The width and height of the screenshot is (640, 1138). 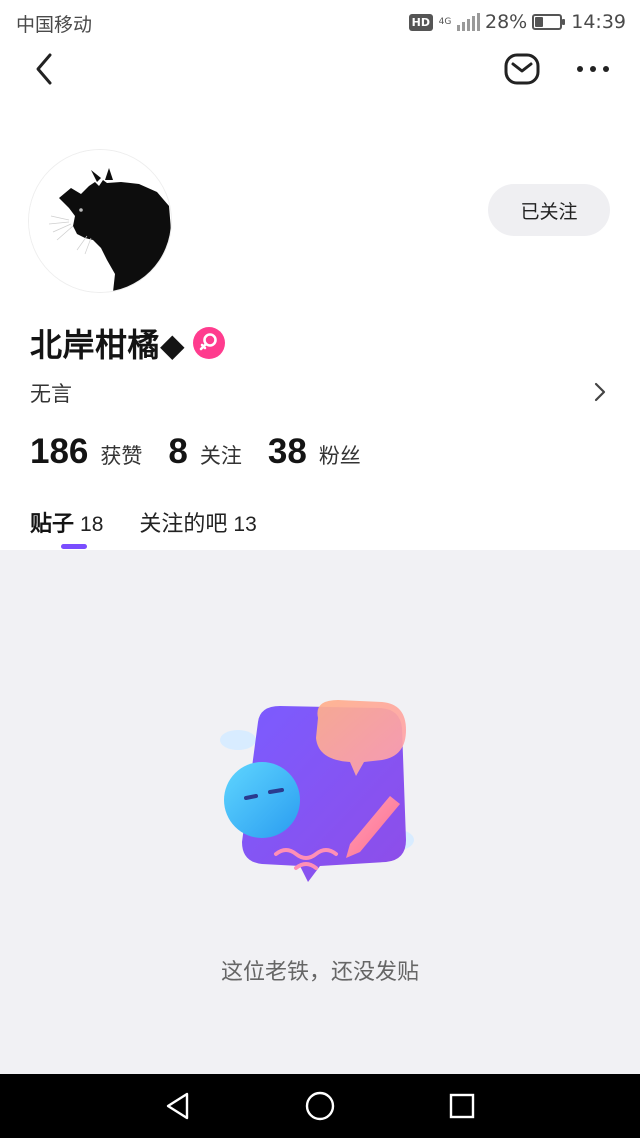 I want to click on name-row: 北岸柑橘◆, so click(x=128, y=343).